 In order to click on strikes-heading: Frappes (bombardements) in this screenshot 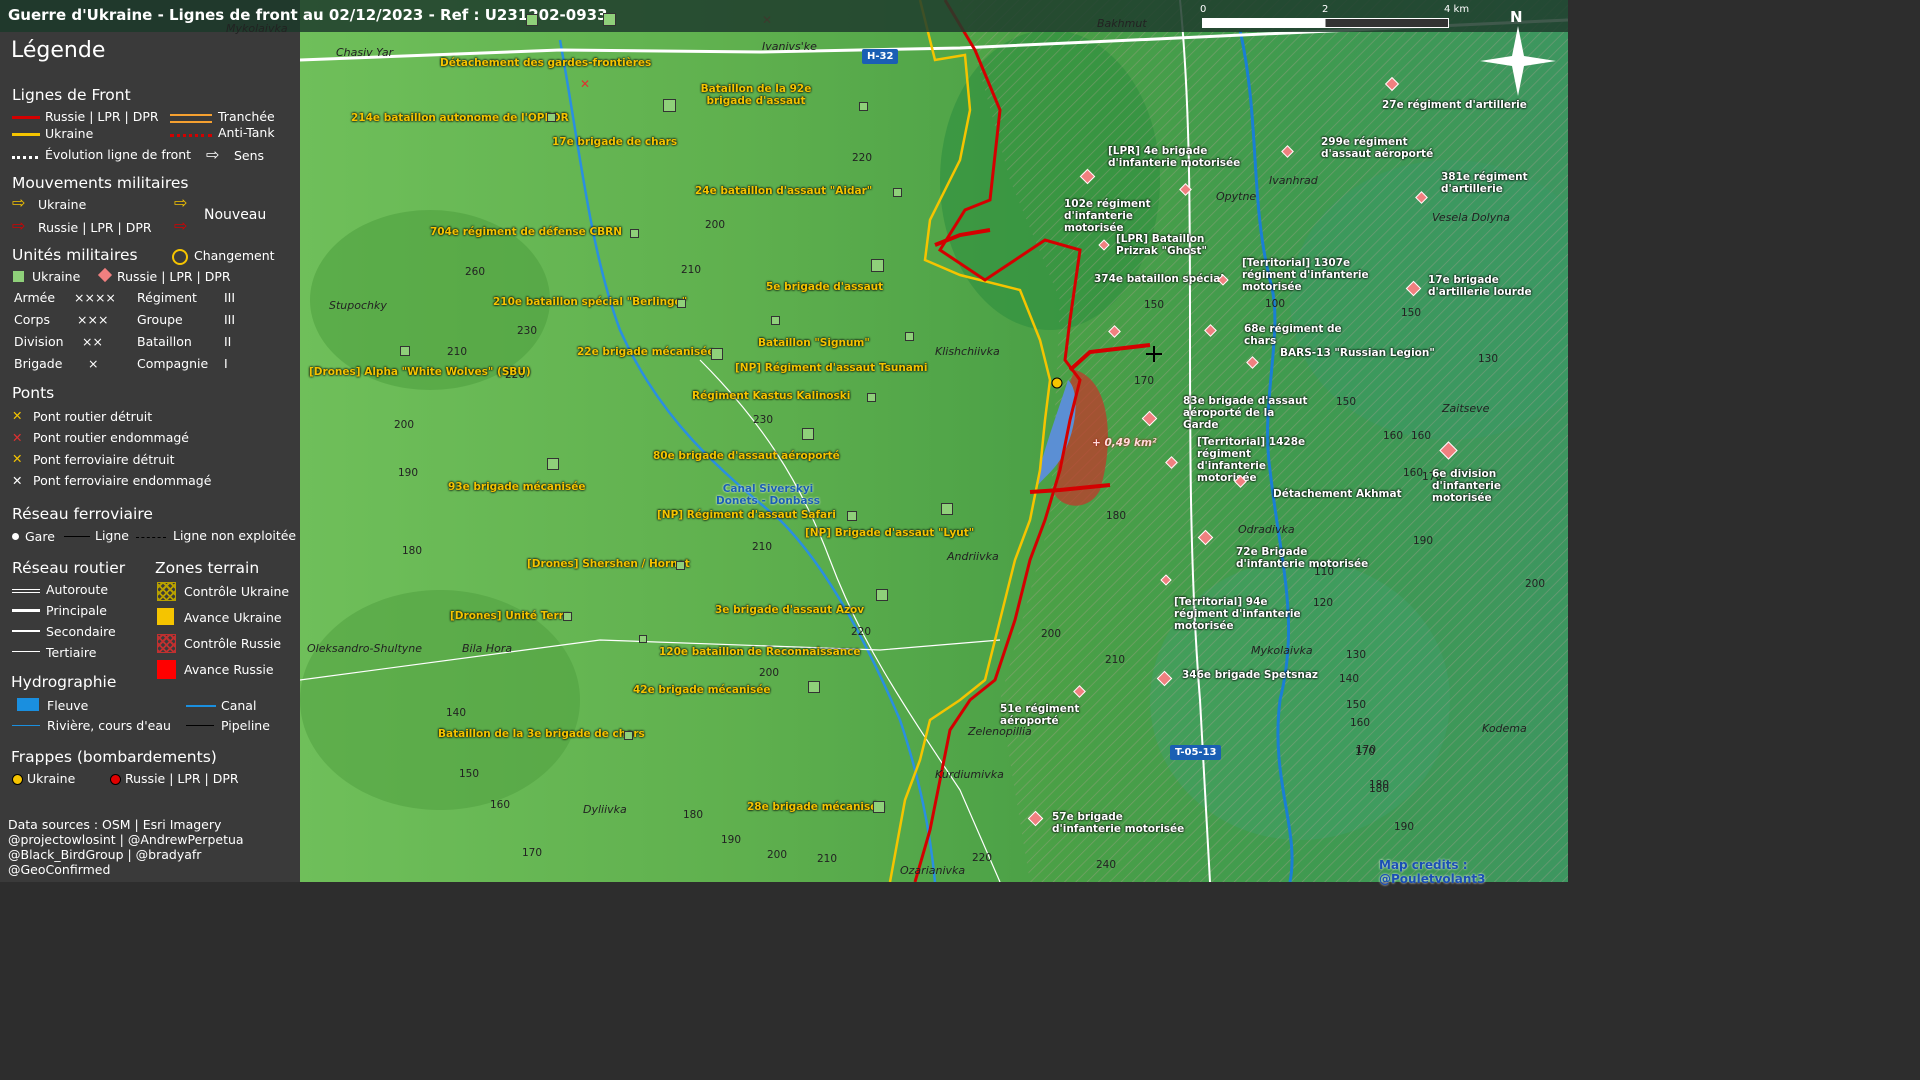, I will do `click(114, 757)`.